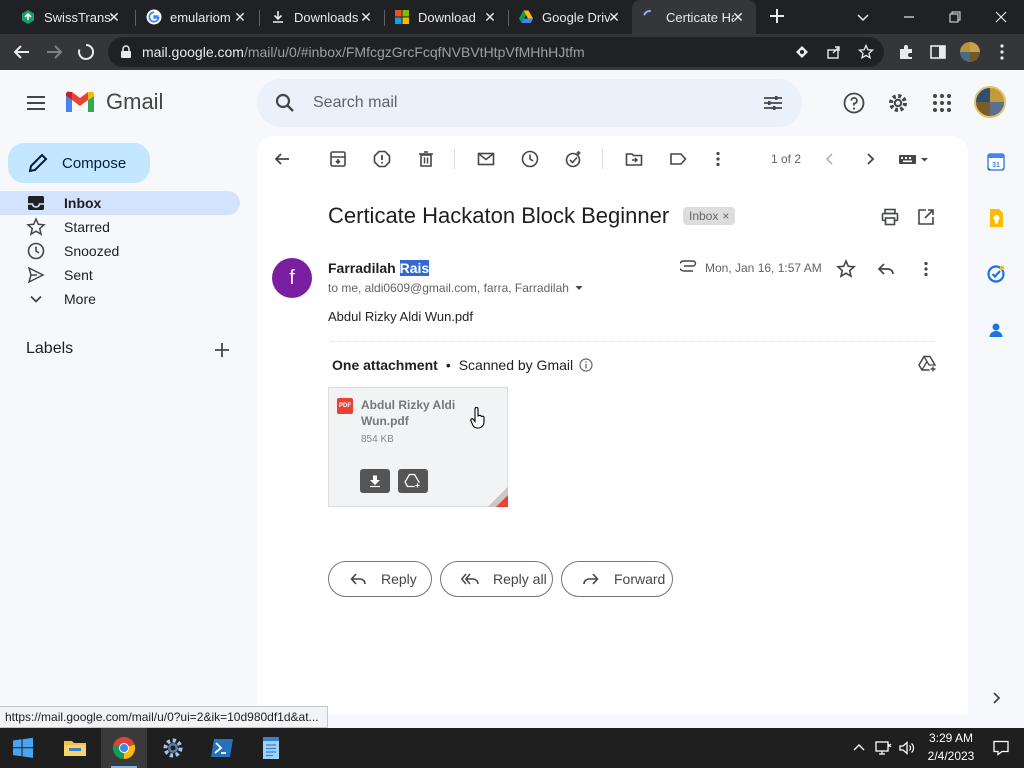  I want to click on show-hidden-icons-chevron-icon, so click(859, 748).